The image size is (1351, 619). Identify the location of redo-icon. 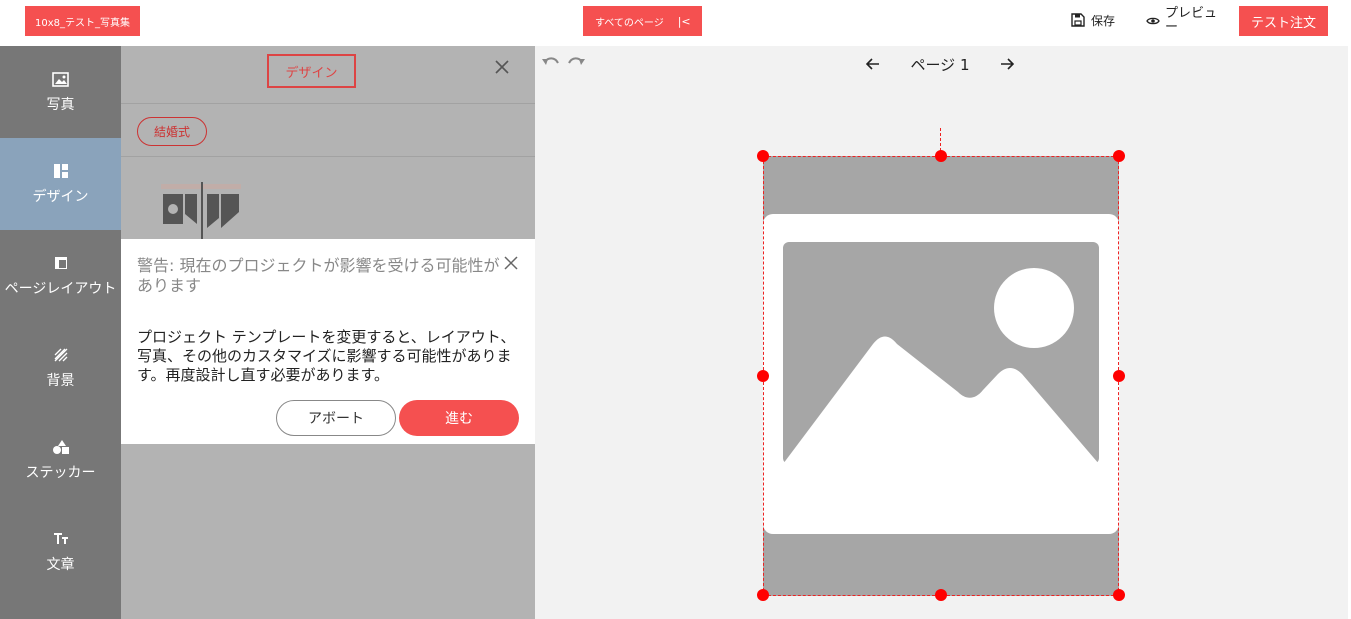
(576, 63).